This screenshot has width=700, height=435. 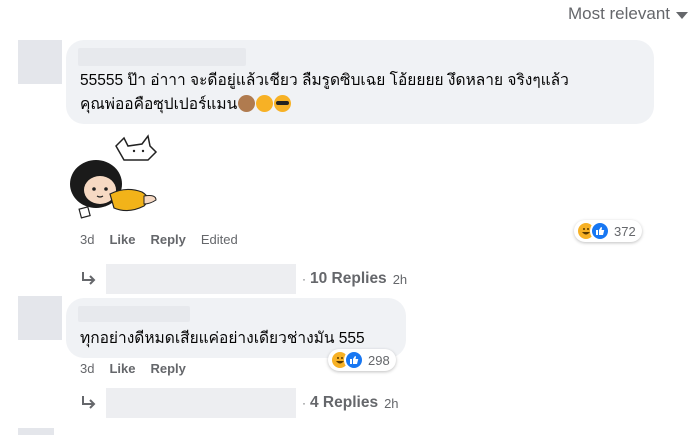 What do you see at coordinates (625, 231) in the screenshot?
I see `reaction-count: 372` at bounding box center [625, 231].